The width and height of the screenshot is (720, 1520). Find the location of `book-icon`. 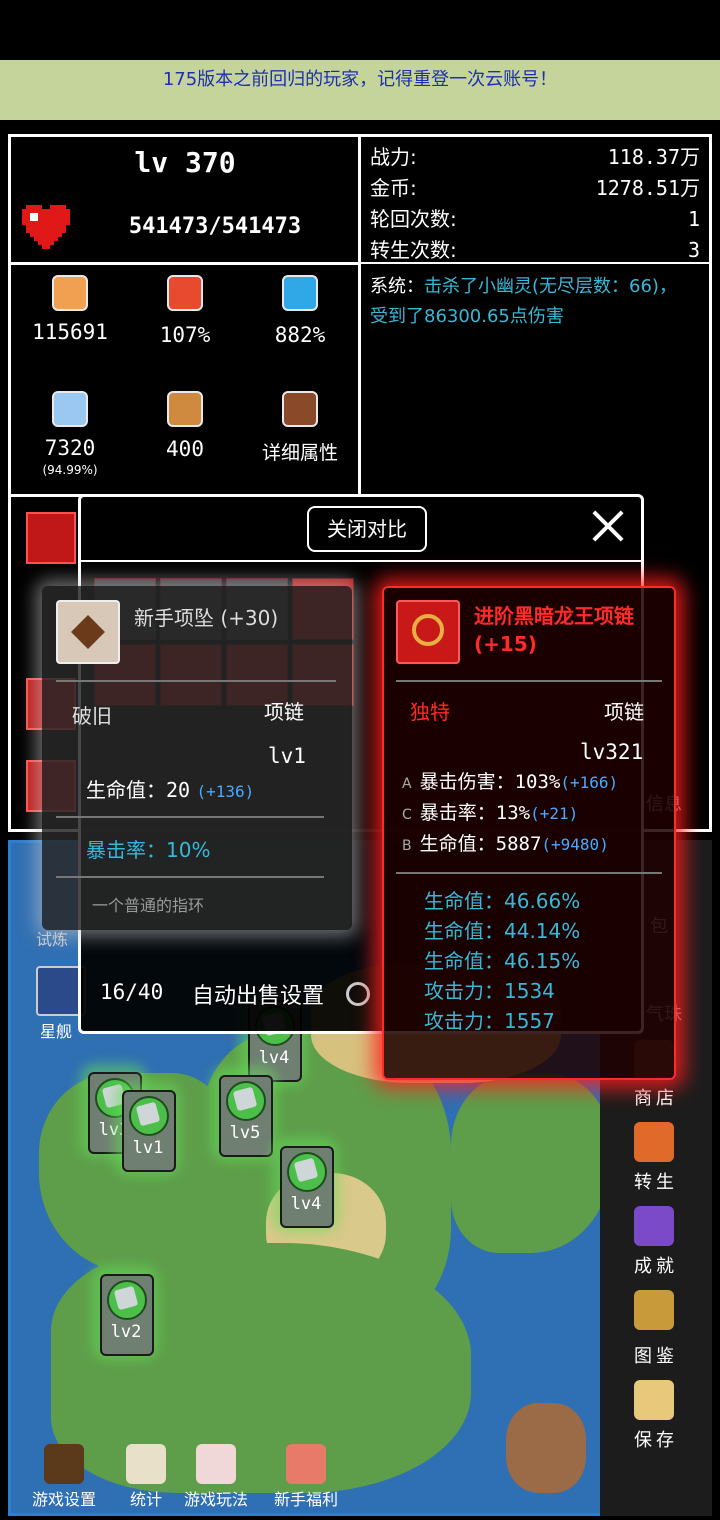

book-icon is located at coordinates (300, 409).